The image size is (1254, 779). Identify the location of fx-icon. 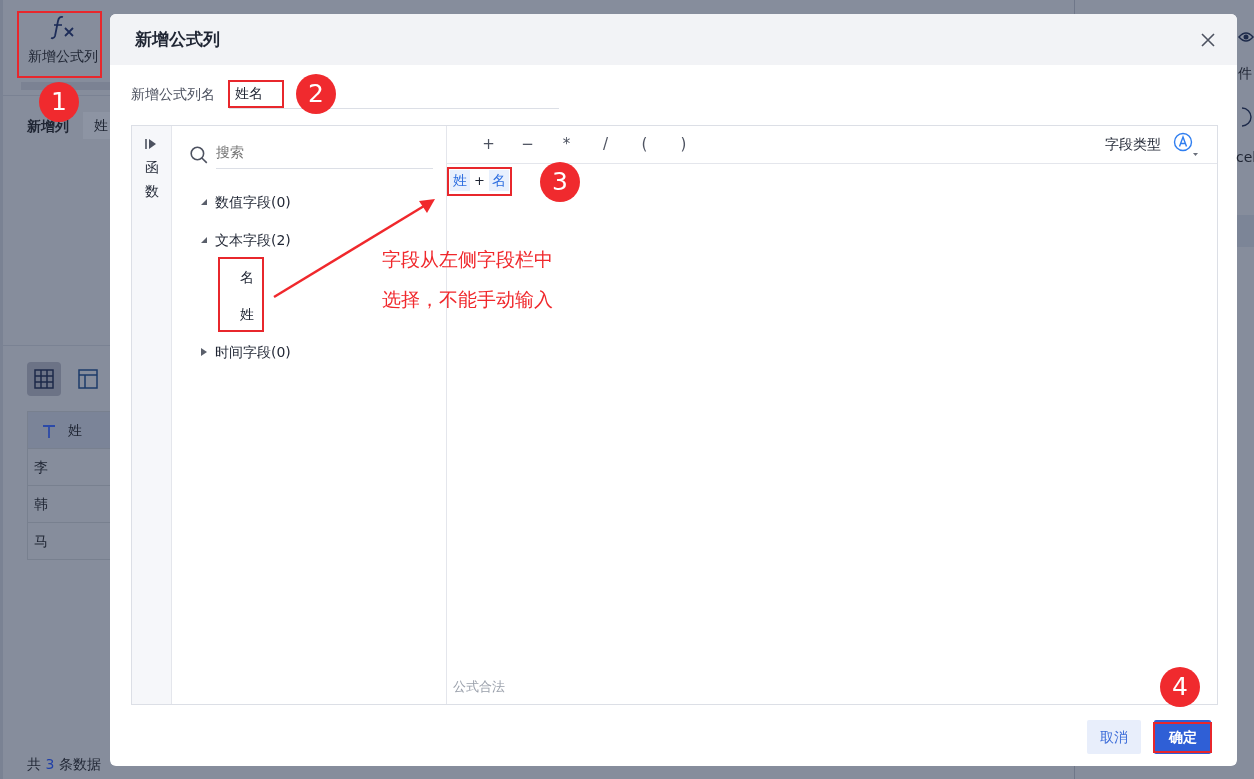
(63, 27).